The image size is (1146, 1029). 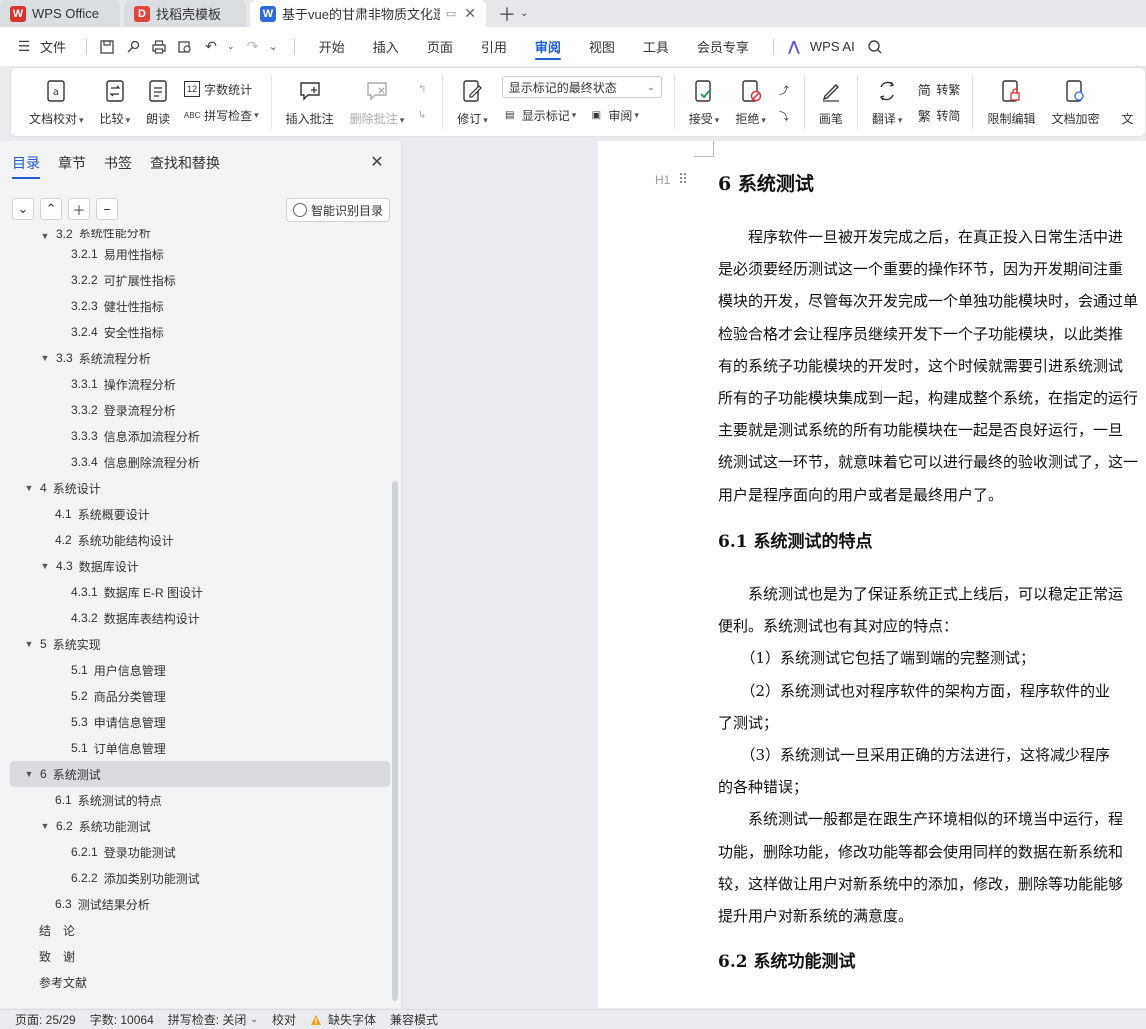 I want to click on outline-item: ▼ 5 系统实现, so click(x=200, y=644).